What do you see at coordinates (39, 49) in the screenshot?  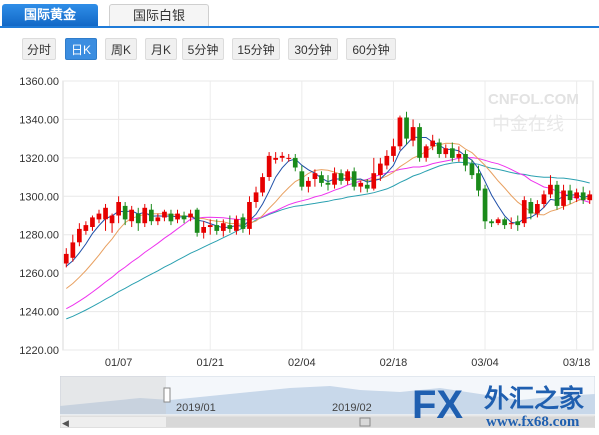 I see `period-button-intraday: 分时` at bounding box center [39, 49].